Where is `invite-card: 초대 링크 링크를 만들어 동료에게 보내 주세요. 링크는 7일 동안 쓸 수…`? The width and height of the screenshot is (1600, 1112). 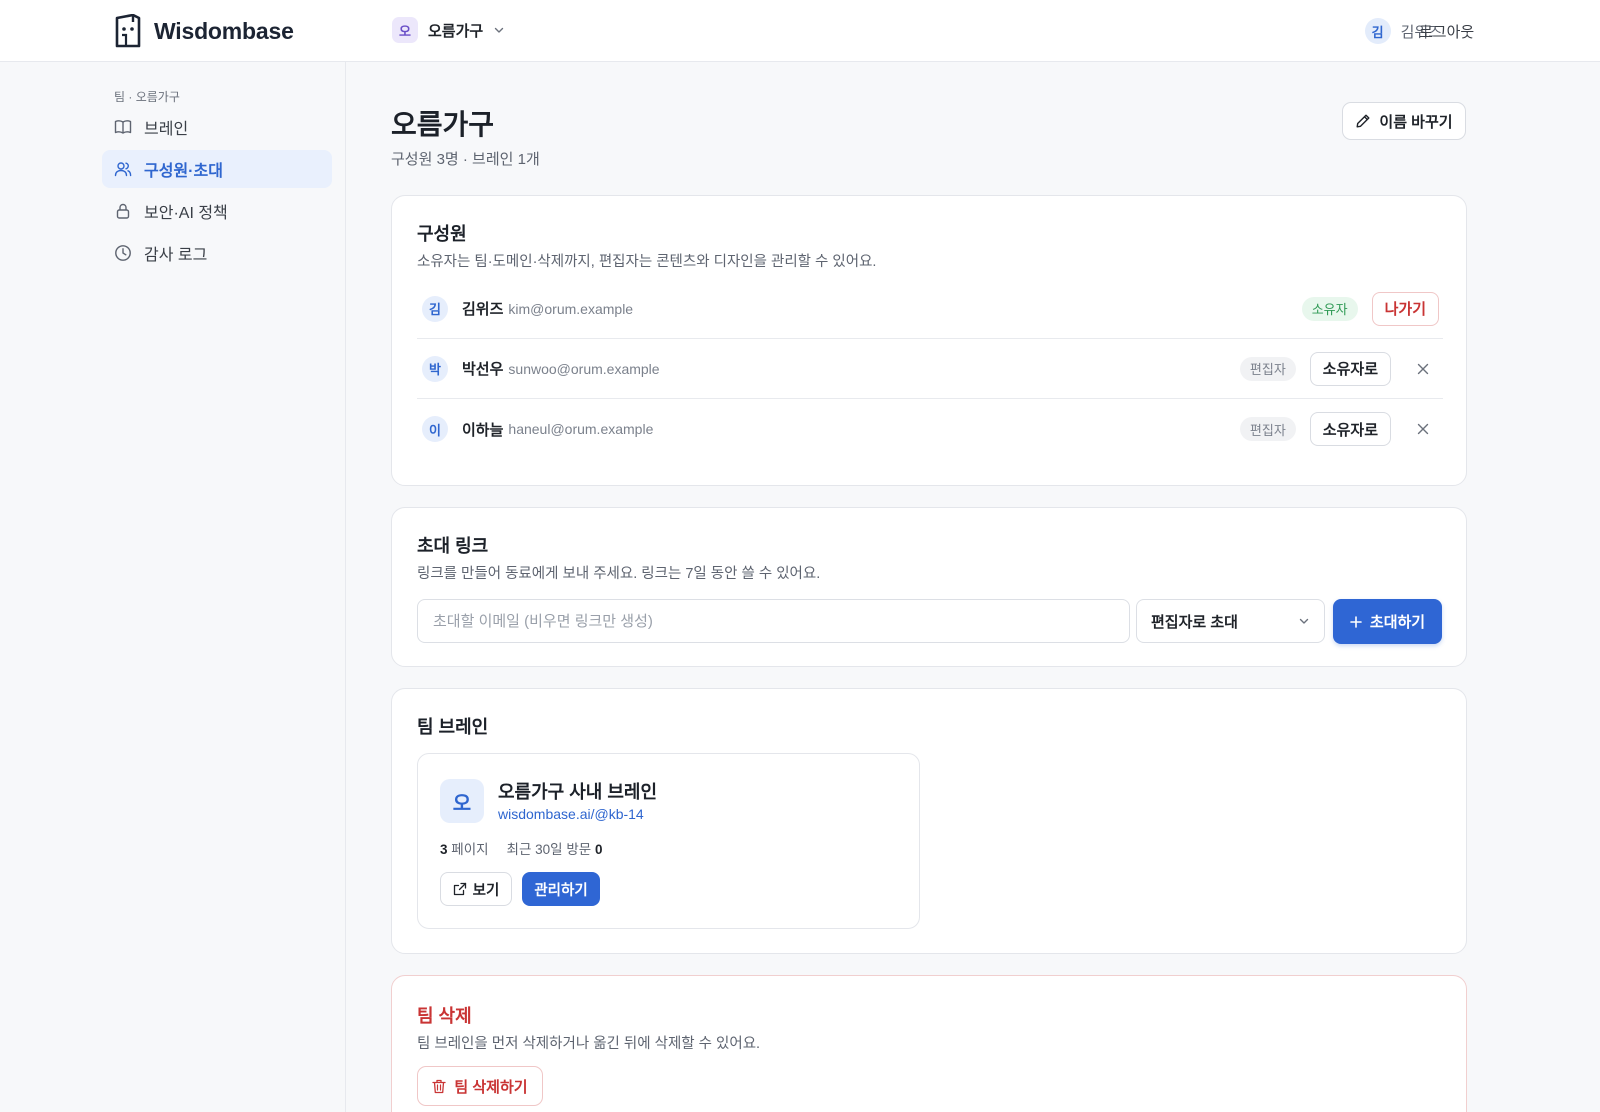
invite-card: 초대 링크 링크를 만들어 동료에게 보내 주세요. 링크는 7일 동안 쓸 수… is located at coordinates (929, 587).